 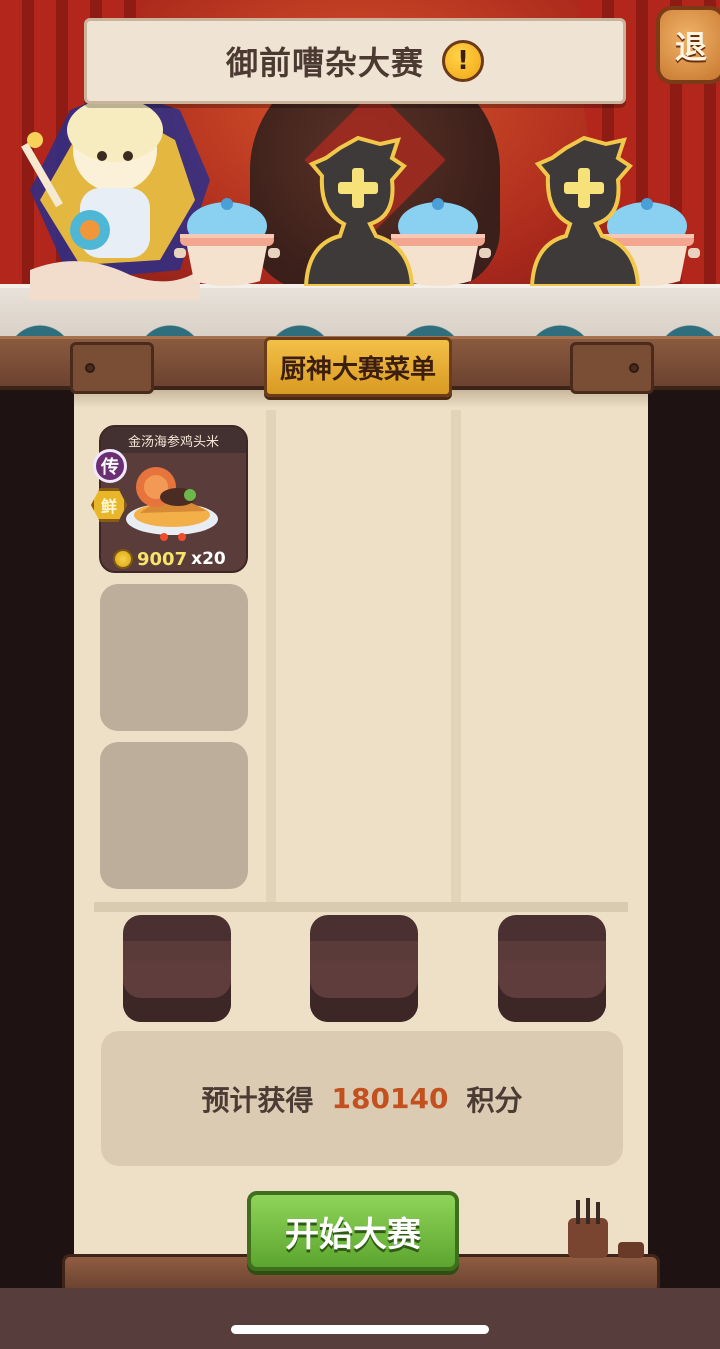 What do you see at coordinates (324, 63) in the screenshot?
I see `page-title: 御前嘈杂大赛` at bounding box center [324, 63].